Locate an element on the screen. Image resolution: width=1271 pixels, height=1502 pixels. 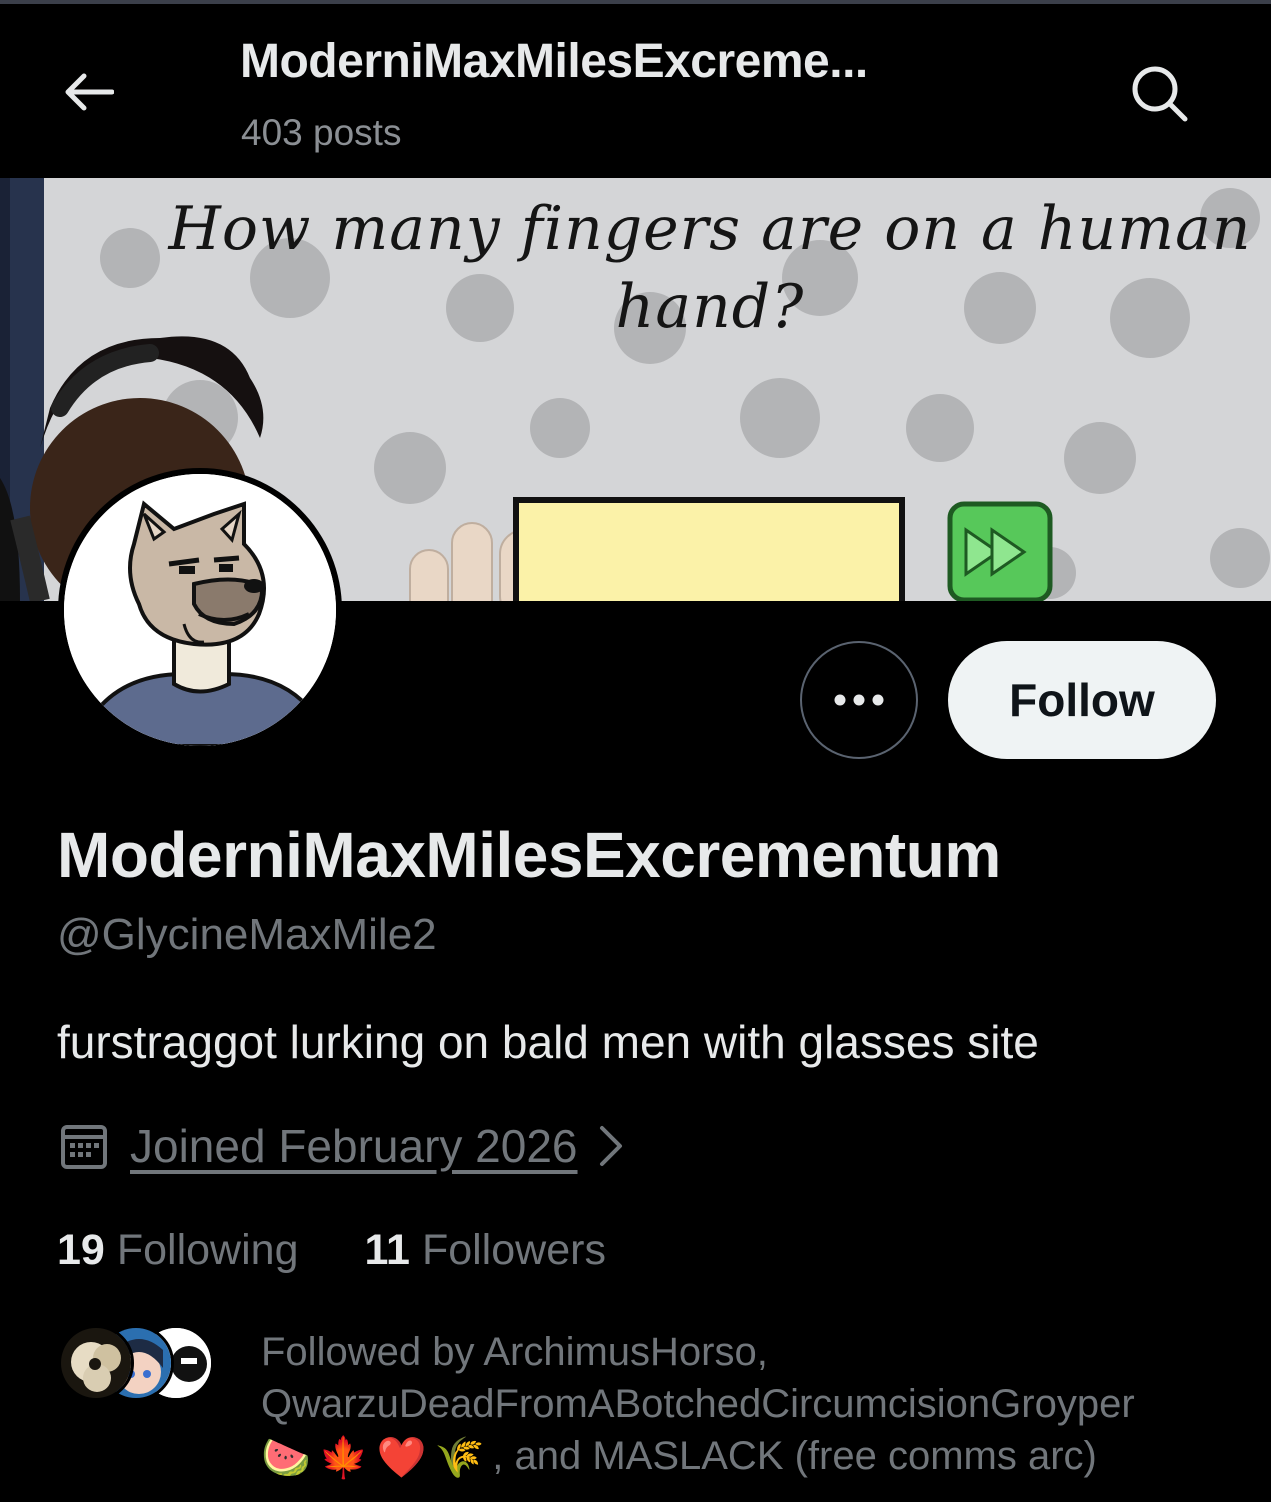
arrow-left-icon is located at coordinates (89, 92).